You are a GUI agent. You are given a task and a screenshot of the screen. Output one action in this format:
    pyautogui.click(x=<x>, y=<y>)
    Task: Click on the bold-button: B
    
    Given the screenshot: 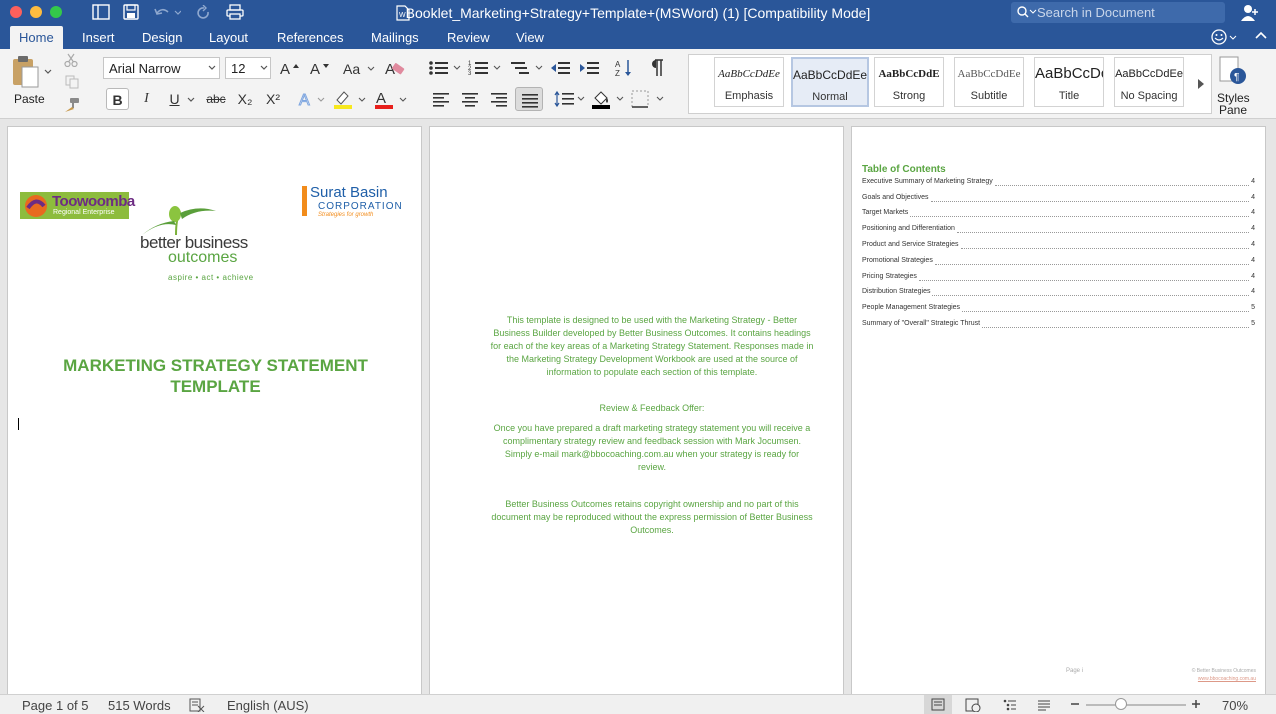 What is the action you would take?
    pyautogui.click(x=117, y=99)
    